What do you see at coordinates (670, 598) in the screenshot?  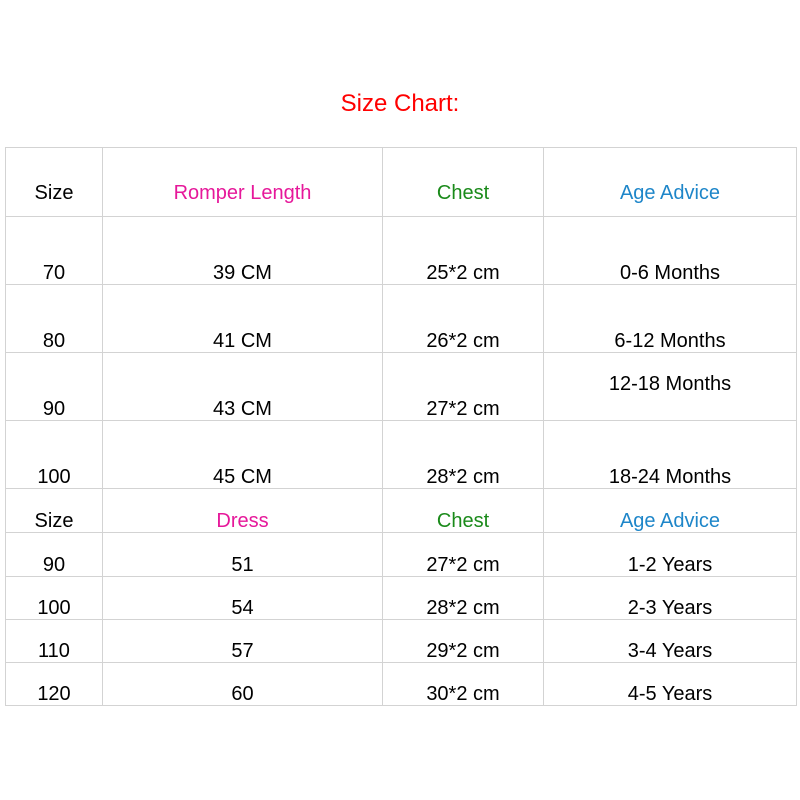 I see `age-advice-cell: 2-3 Years` at bounding box center [670, 598].